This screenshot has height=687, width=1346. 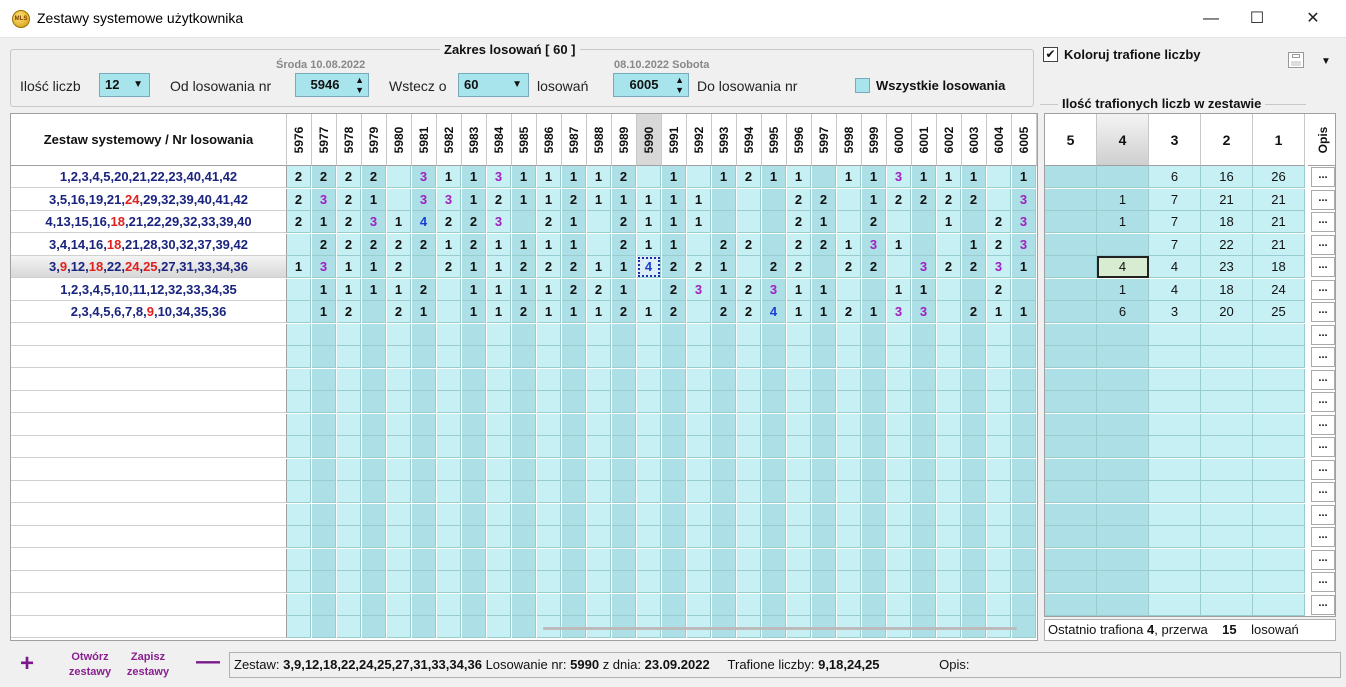 What do you see at coordinates (1123, 199) in the screenshot?
I see `hits-count-cell: 1` at bounding box center [1123, 199].